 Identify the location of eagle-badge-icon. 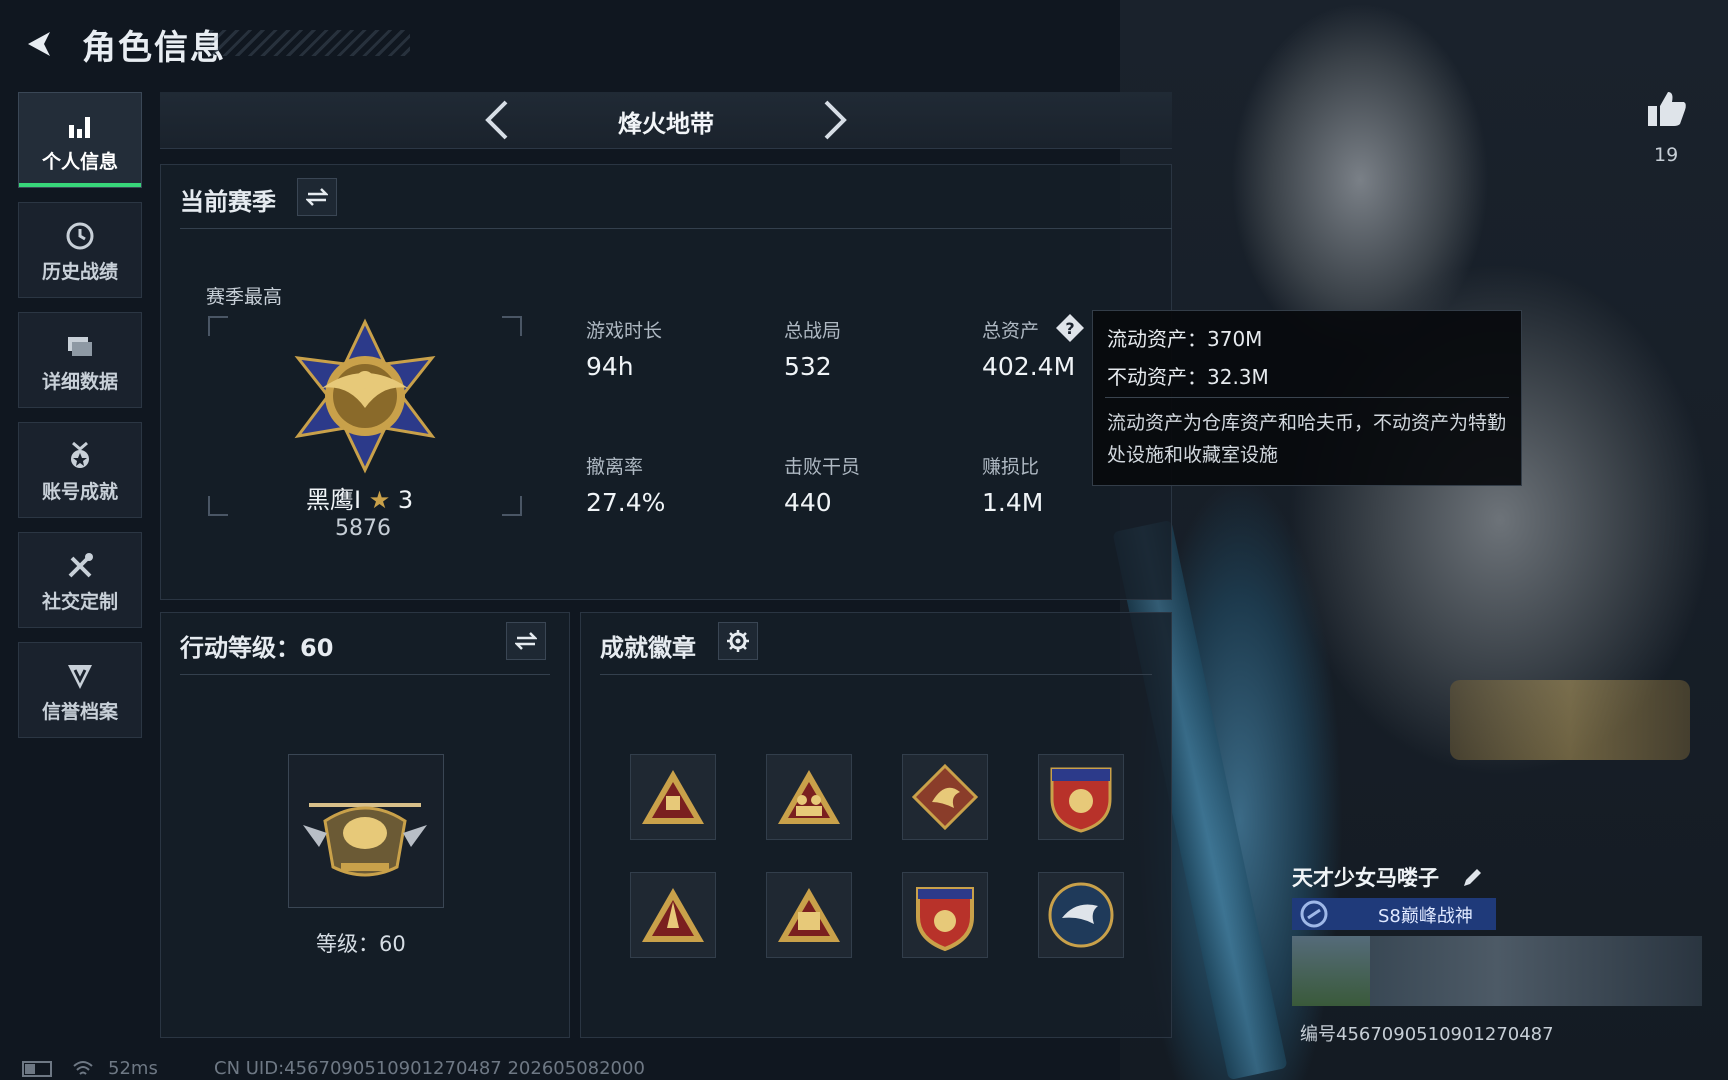
(1081, 915).